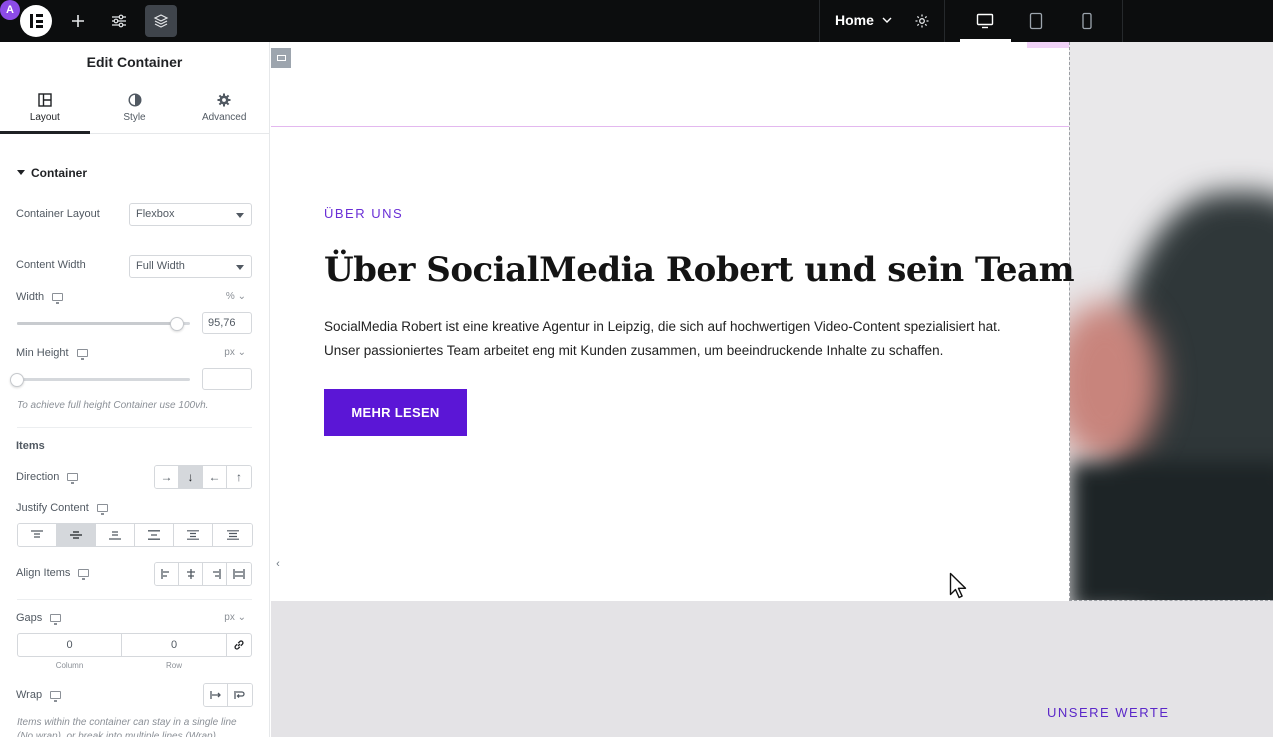 This screenshot has width=1273, height=737. What do you see at coordinates (43, 573) in the screenshot?
I see `align-items-label: Align Items` at bounding box center [43, 573].